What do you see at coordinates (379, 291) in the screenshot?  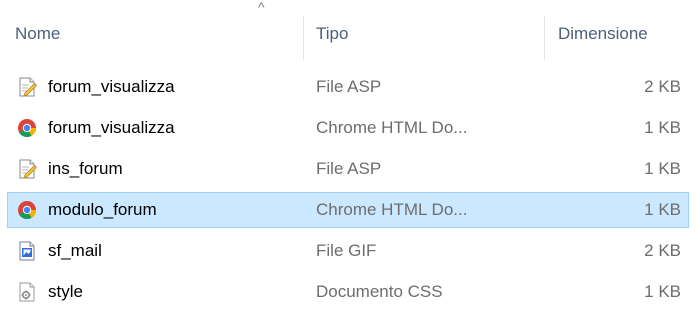 I see `file-type: Documento CSS` at bounding box center [379, 291].